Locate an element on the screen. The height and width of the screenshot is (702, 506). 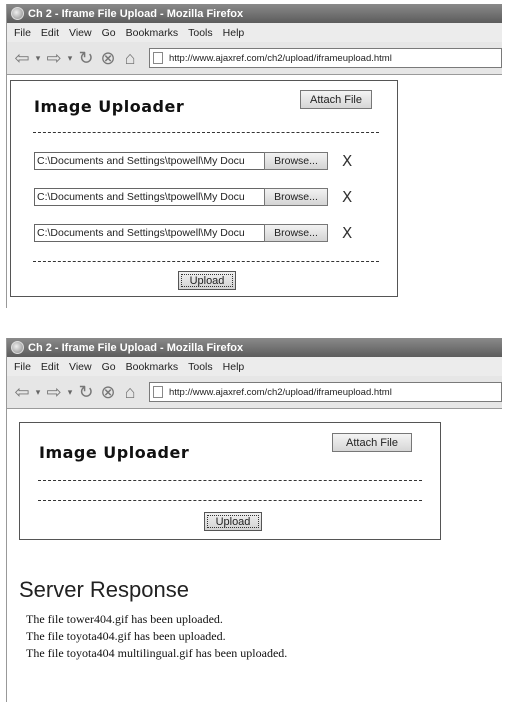
response-line: The file tower404.gif has been uploaded. is located at coordinates (124, 619).